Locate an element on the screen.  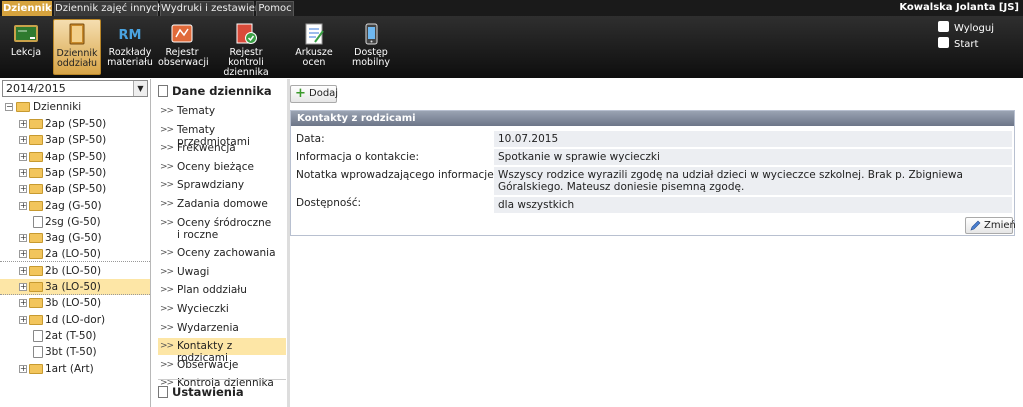
tree-item: +5ap (SP-50) is located at coordinates (75, 173).